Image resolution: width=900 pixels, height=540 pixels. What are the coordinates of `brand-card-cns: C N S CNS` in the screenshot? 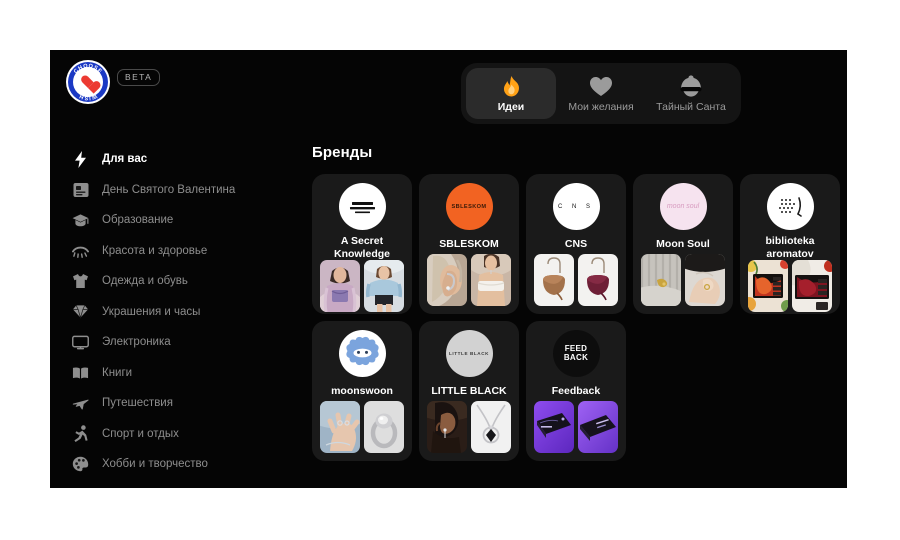 It's located at (576, 244).